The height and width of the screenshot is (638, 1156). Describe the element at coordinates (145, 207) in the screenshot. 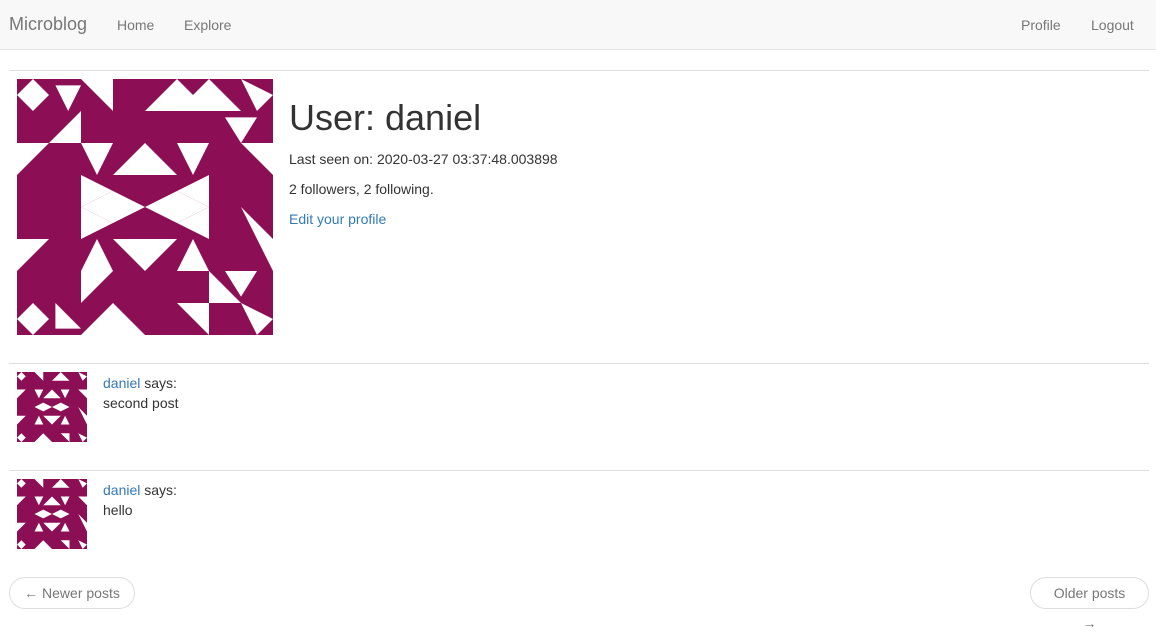

I see `profile-avatar-identicon-icon` at that location.